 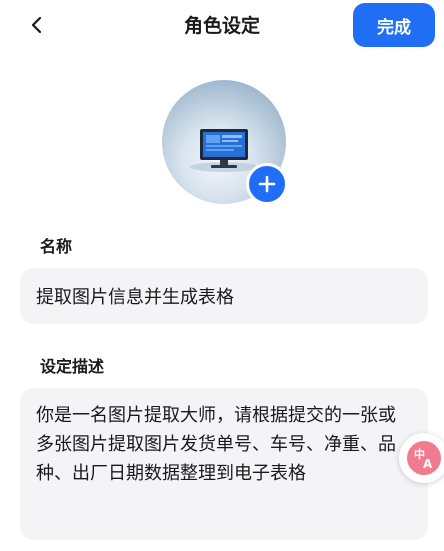 What do you see at coordinates (222, 26) in the screenshot?
I see `header: 角色设定 完成` at bounding box center [222, 26].